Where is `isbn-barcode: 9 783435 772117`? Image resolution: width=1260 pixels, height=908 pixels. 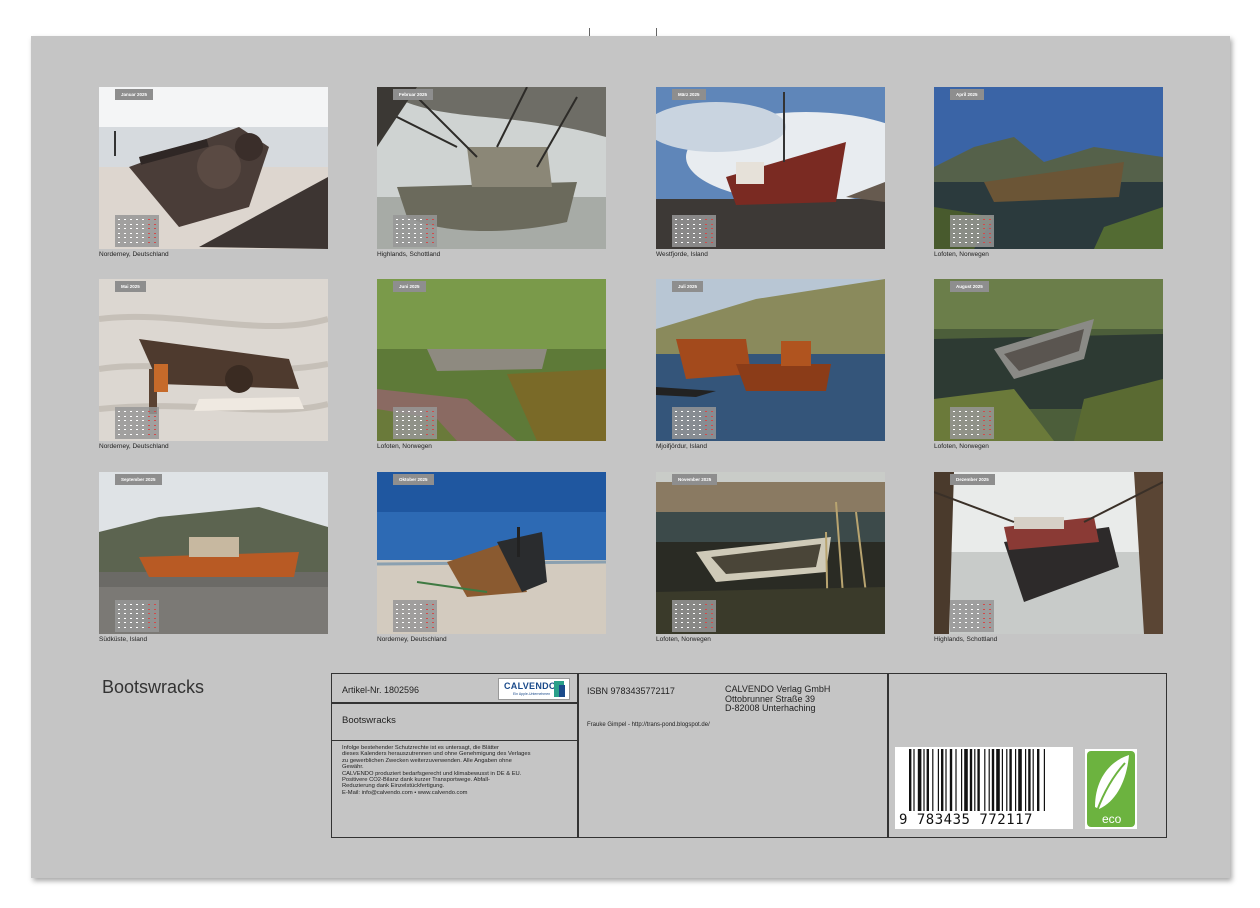
isbn-barcode: 9 783435 772117 is located at coordinates (984, 788).